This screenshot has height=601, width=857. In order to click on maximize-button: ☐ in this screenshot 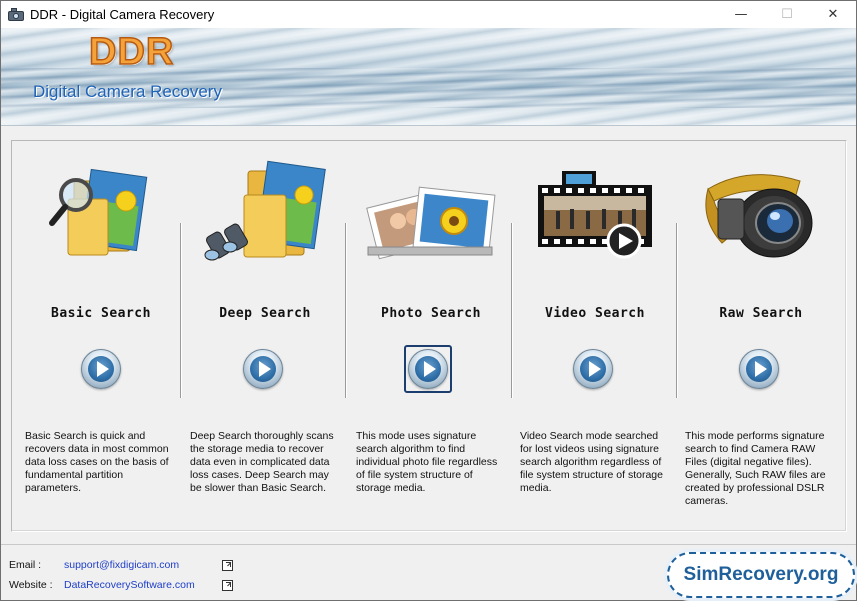, I will do `click(787, 14)`.